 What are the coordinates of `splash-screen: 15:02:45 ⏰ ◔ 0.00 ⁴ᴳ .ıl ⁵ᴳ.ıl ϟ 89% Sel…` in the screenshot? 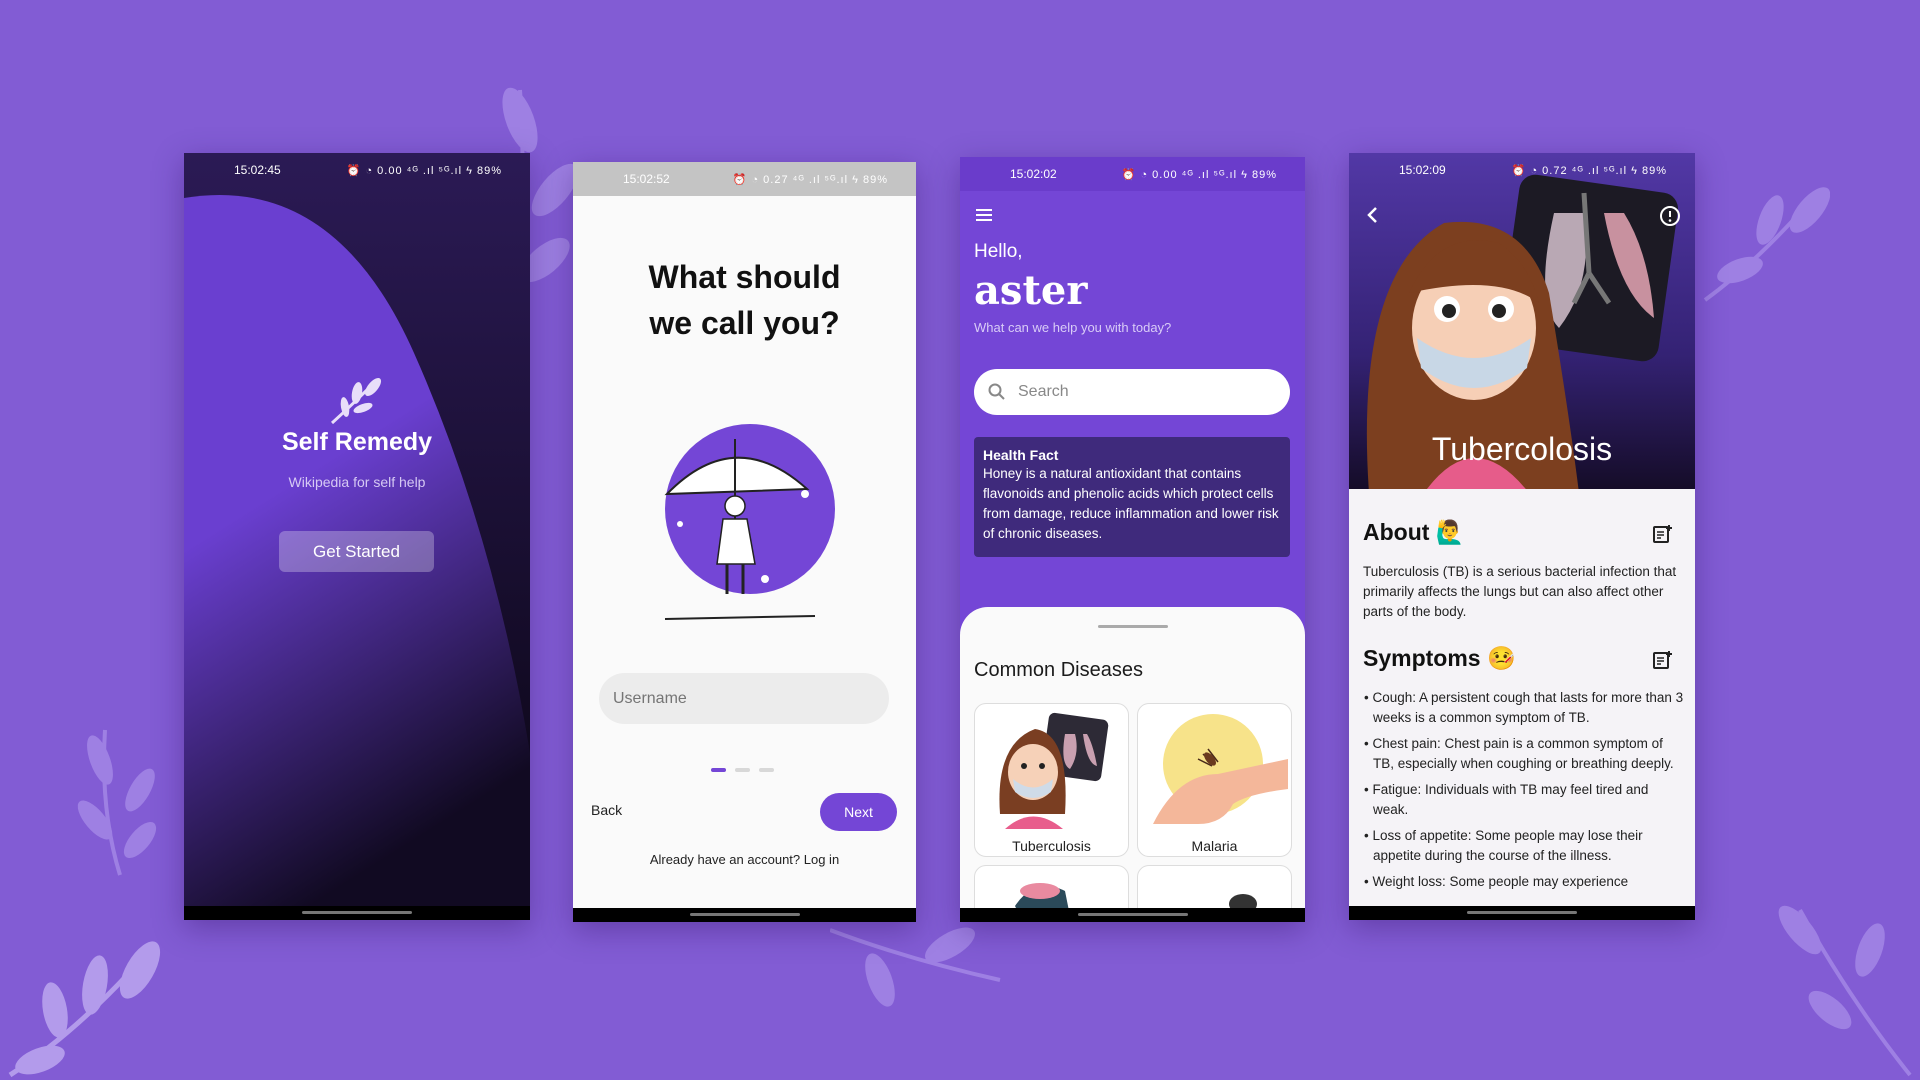 It's located at (357, 536).